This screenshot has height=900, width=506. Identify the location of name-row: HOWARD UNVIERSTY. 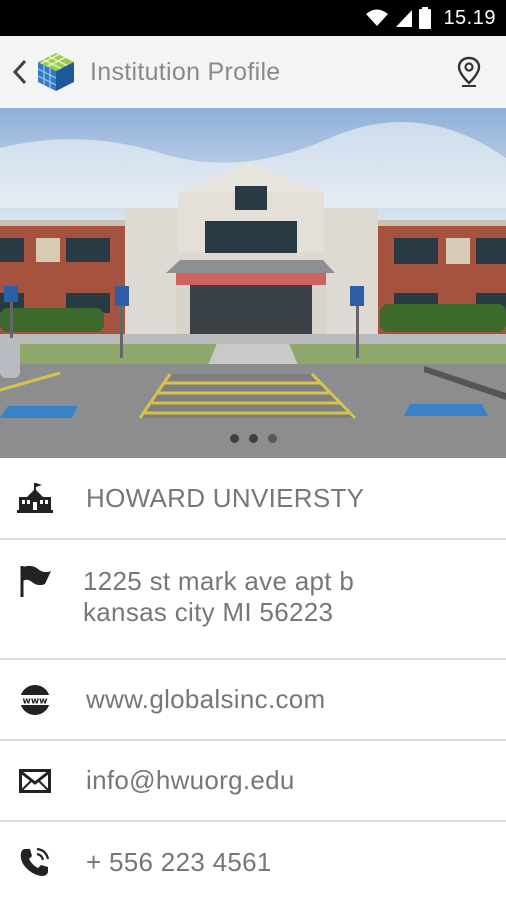
(253, 499).